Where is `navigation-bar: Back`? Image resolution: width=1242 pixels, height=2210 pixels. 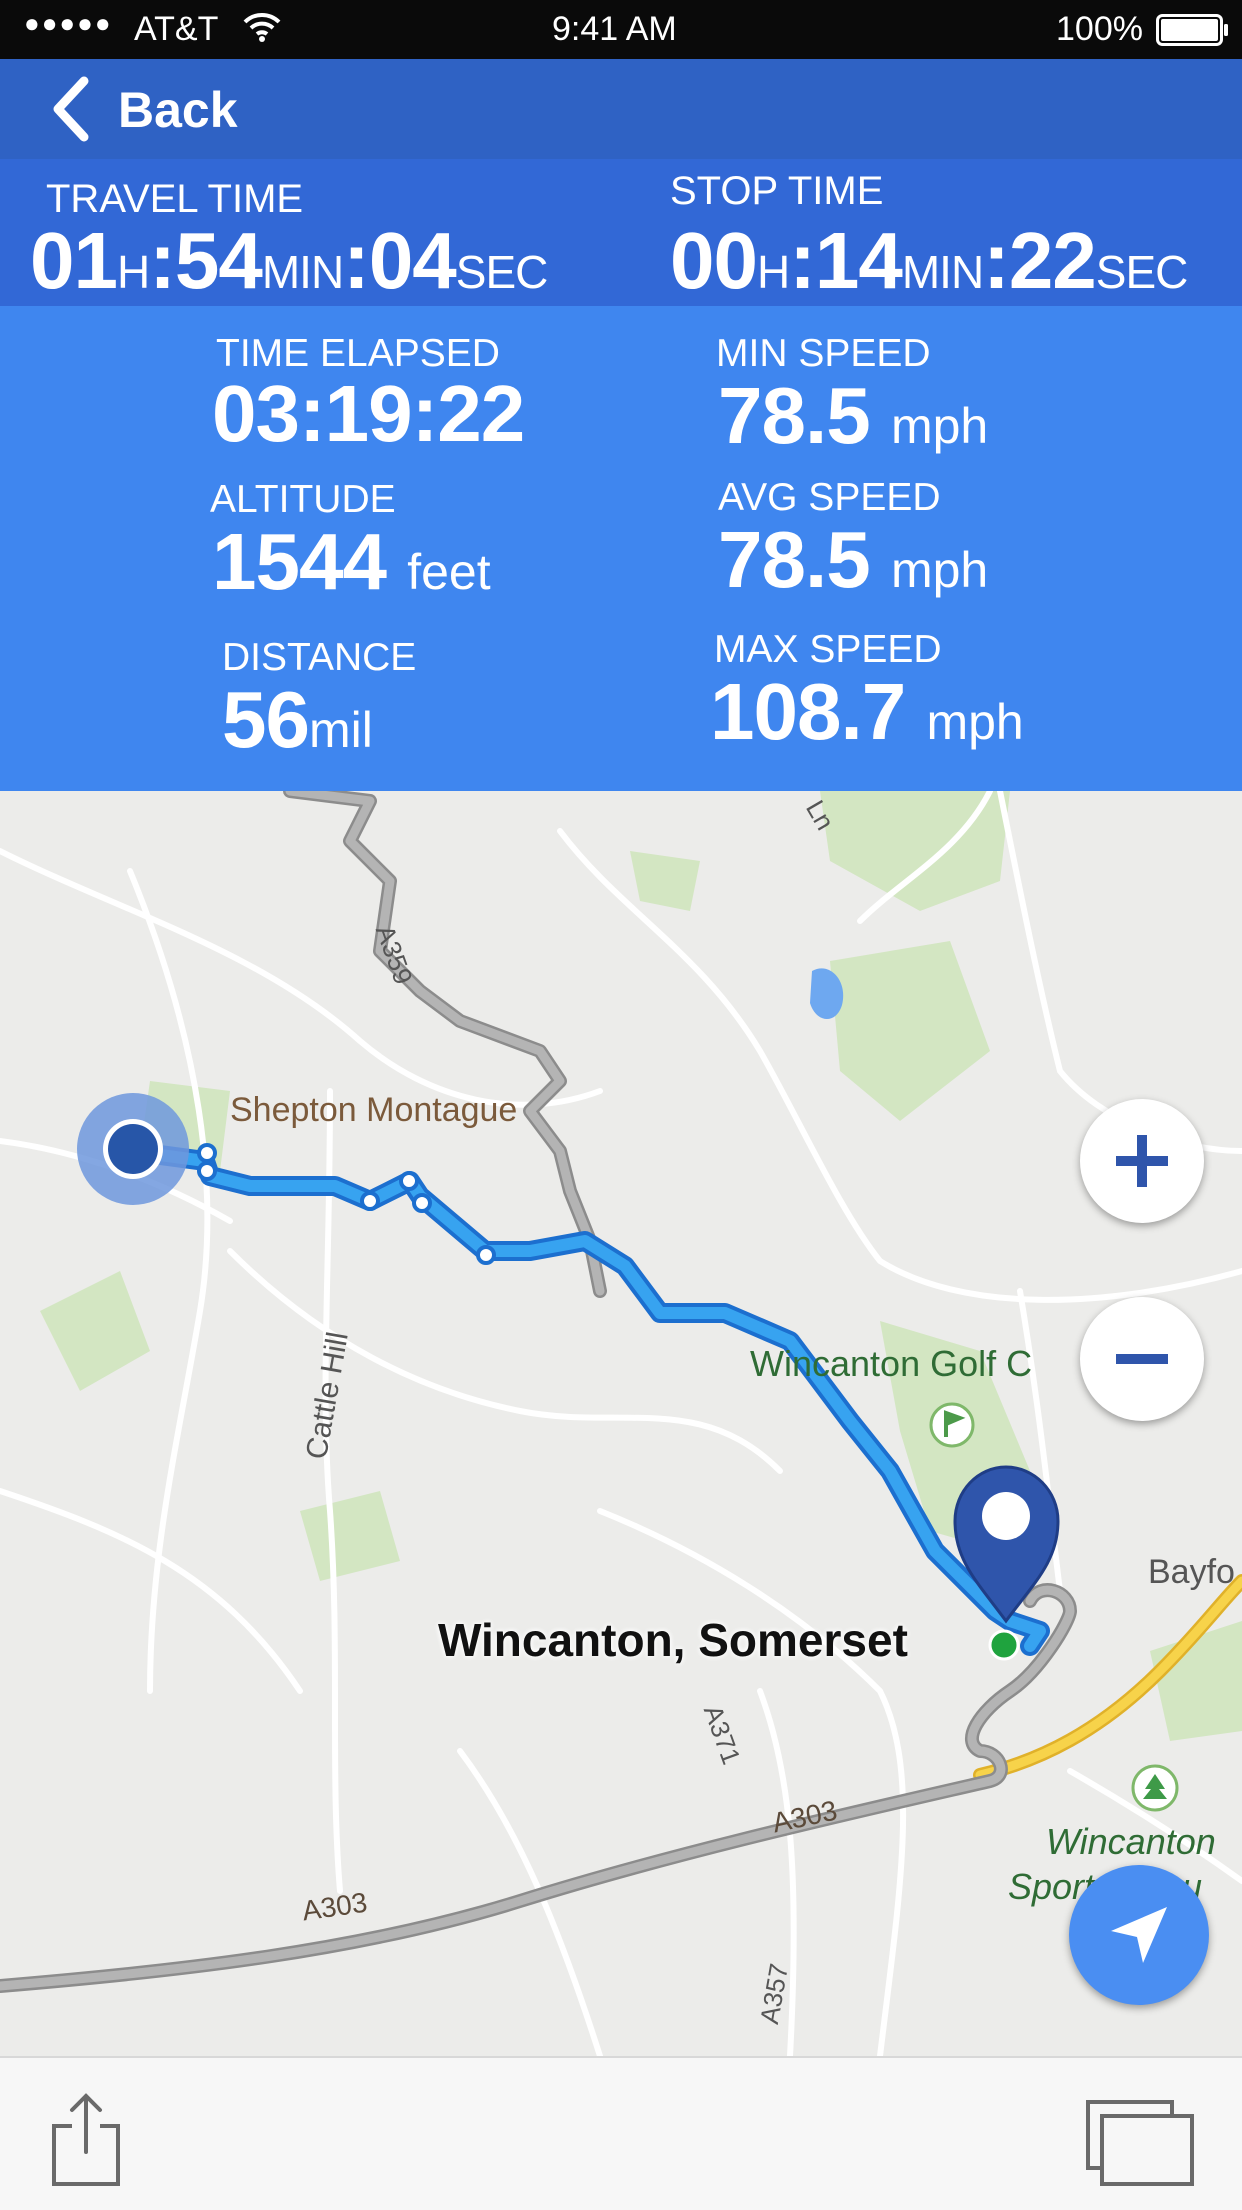
navigation-bar: Back is located at coordinates (621, 109).